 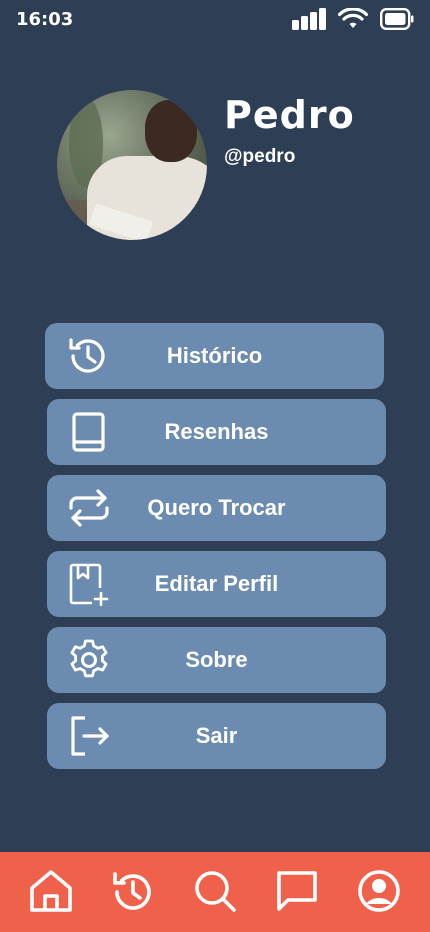 I want to click on menu-item-editar-perfil: Editar Perfil, so click(x=216, y=584).